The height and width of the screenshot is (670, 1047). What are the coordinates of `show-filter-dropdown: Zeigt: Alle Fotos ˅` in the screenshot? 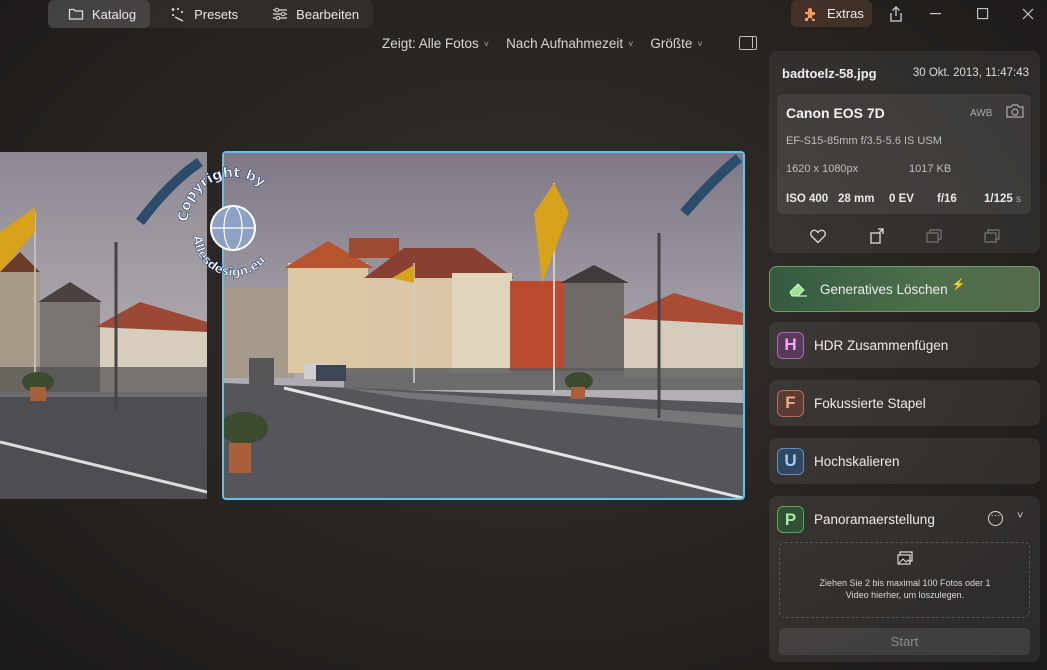 It's located at (435, 43).